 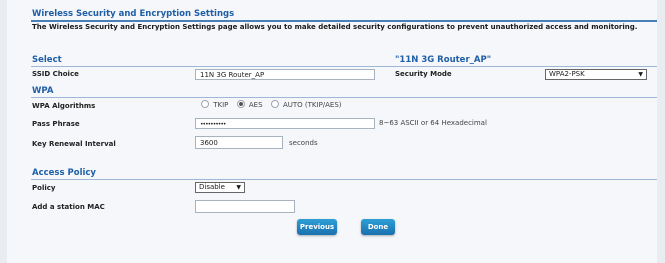 What do you see at coordinates (64, 173) in the screenshot?
I see `access-policy-title: Access Policy` at bounding box center [64, 173].